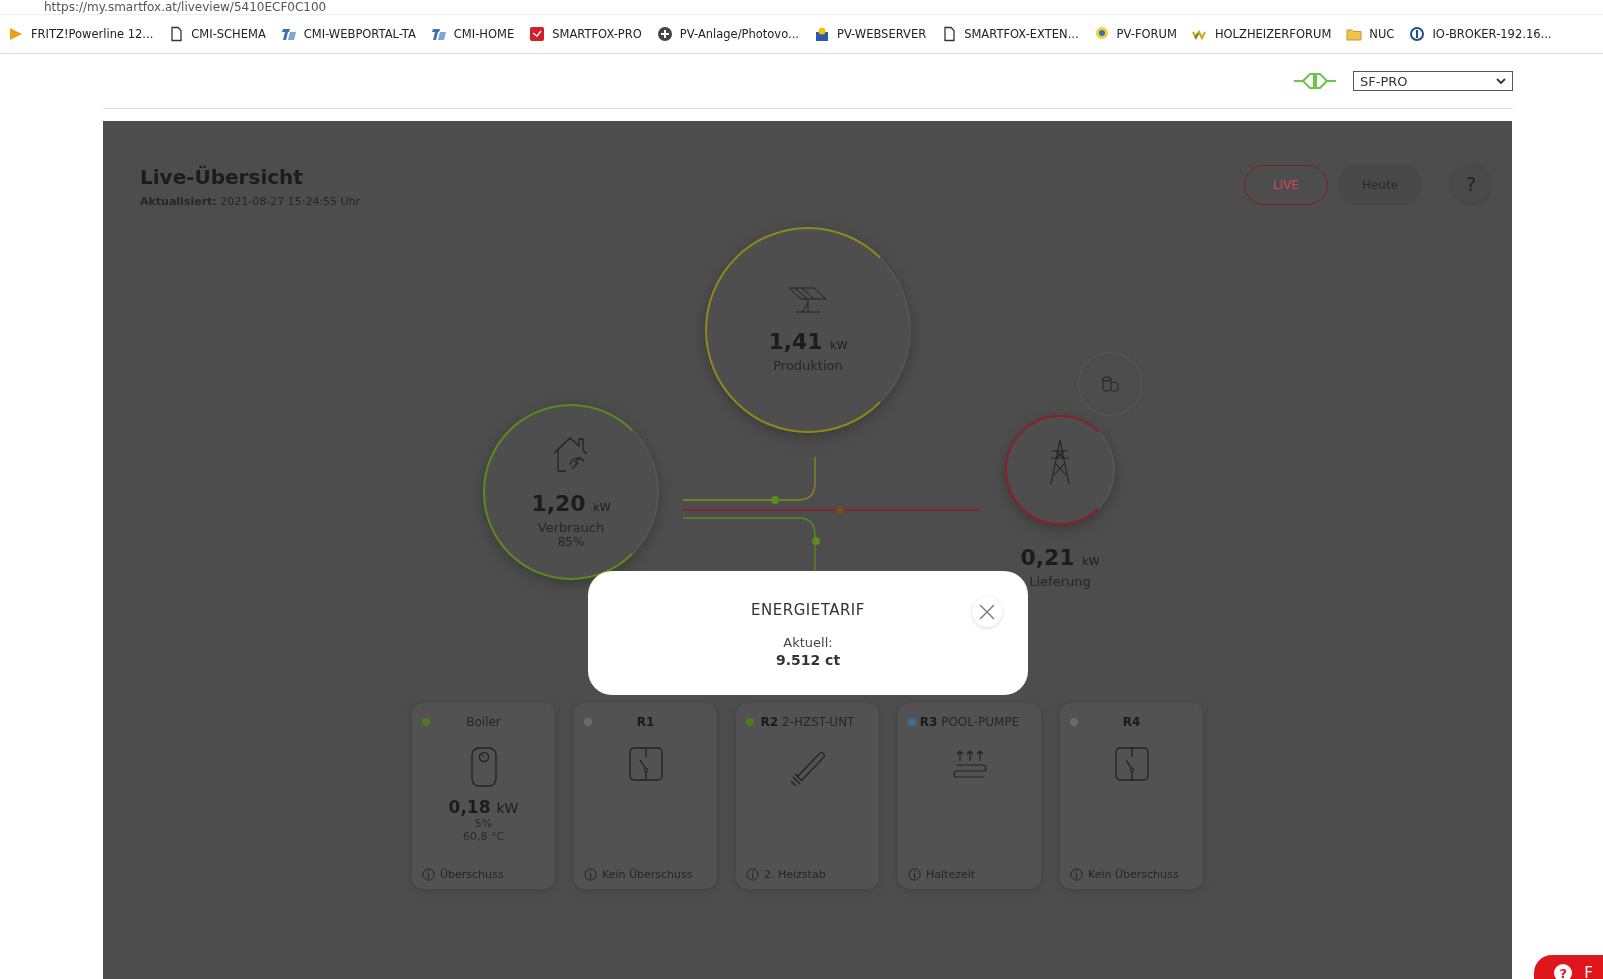 The height and width of the screenshot is (979, 1603). I want to click on relay-name: R4, so click(1131, 722).